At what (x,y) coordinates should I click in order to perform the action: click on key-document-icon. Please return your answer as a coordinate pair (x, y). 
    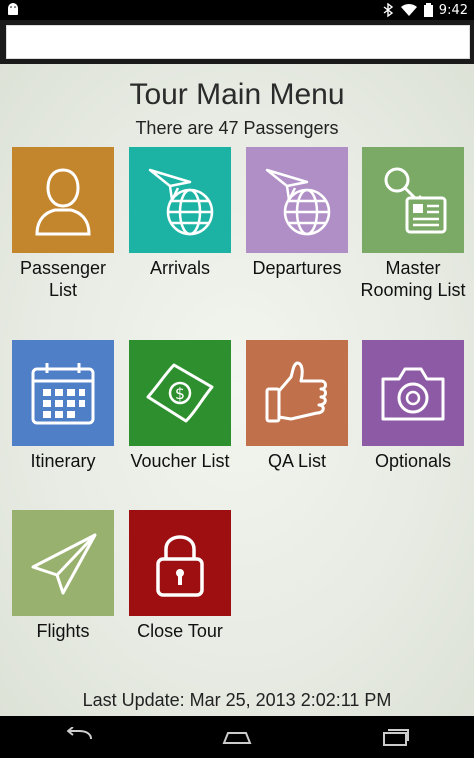
    Looking at the image, I should click on (415, 200).